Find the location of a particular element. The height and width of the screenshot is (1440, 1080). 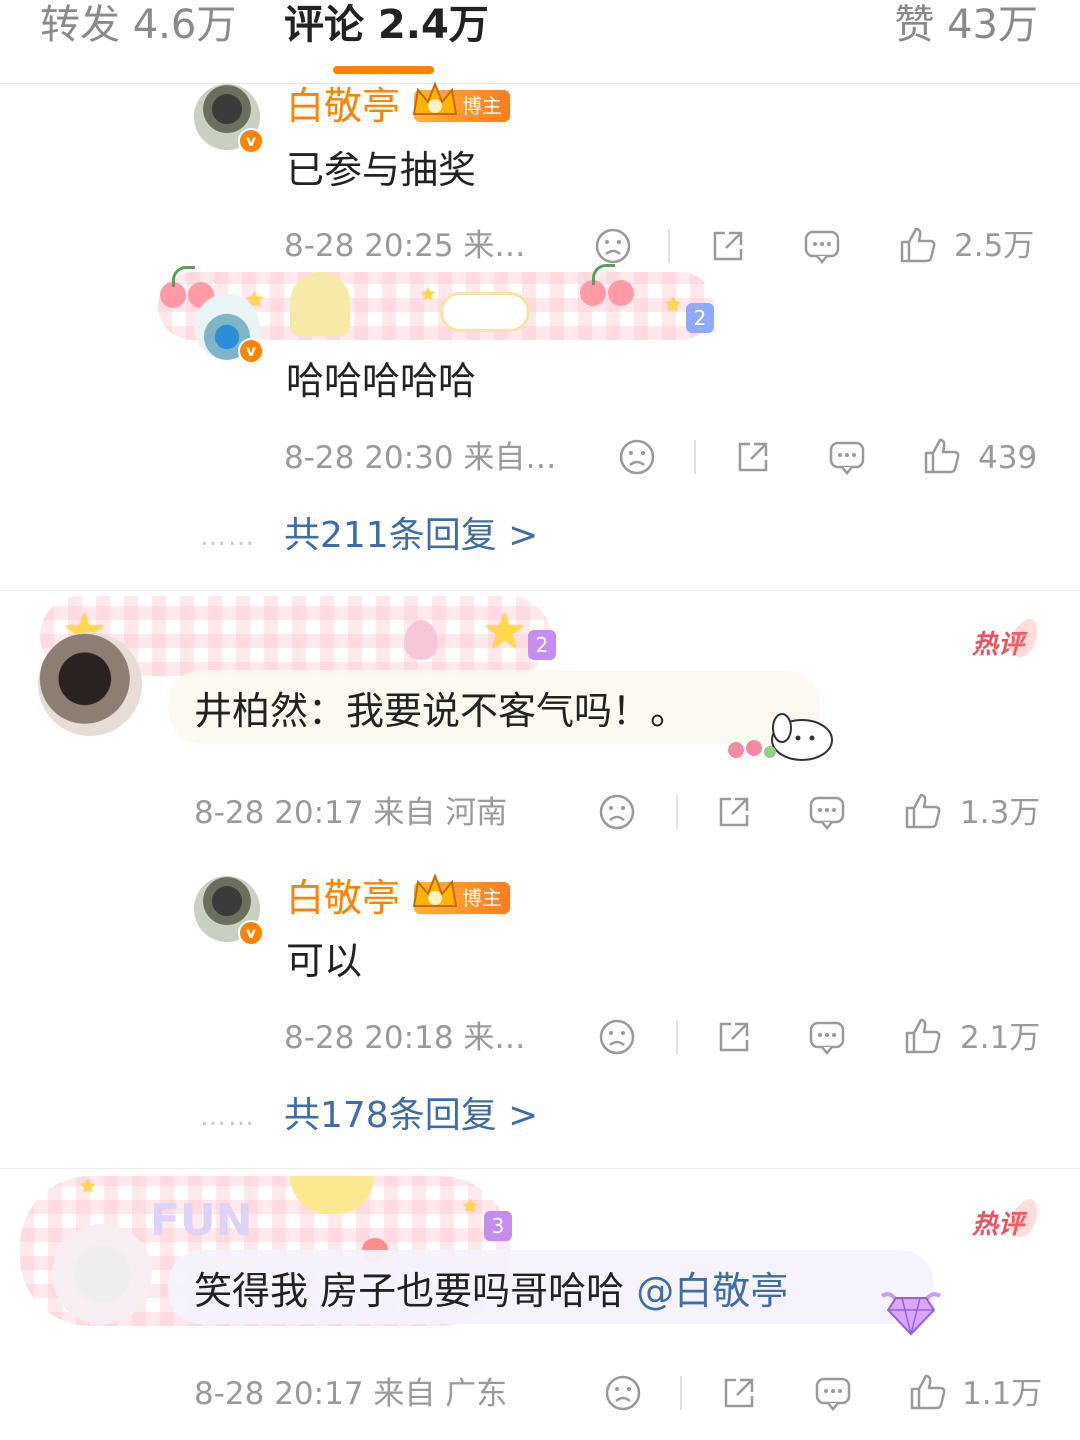

comment-meta: 8-28 20:17 来自 广东 is located at coordinates (351, 1394).